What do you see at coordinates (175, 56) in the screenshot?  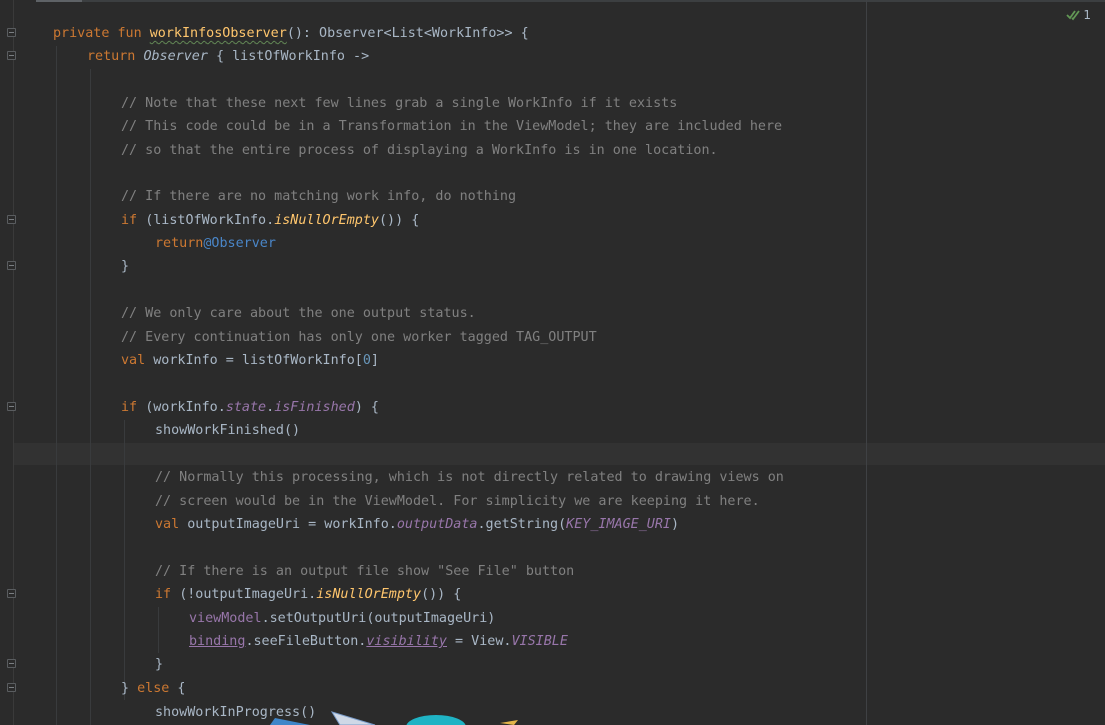 I see `code-token: Observer` at bounding box center [175, 56].